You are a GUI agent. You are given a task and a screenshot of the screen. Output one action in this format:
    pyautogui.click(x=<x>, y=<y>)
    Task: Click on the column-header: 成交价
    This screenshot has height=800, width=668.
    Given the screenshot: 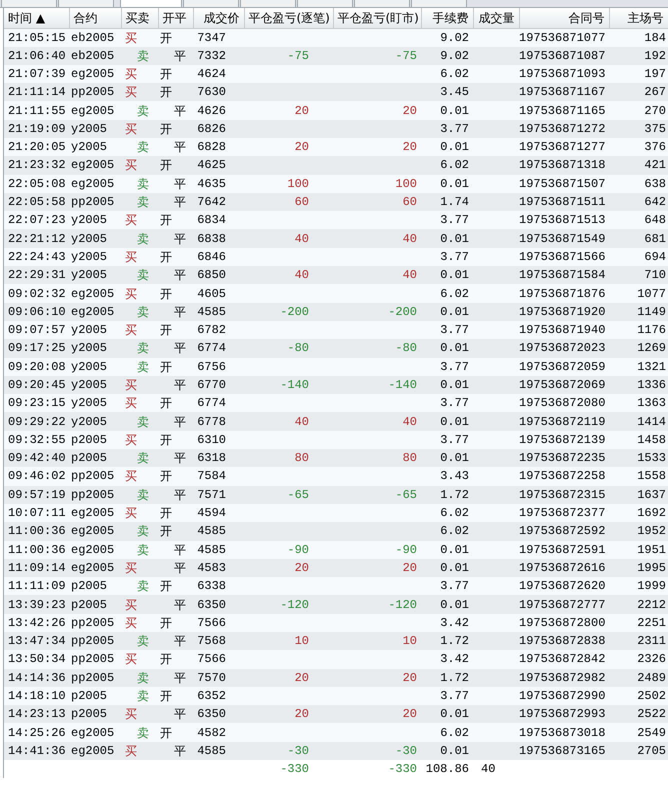 What is the action you would take?
    pyautogui.click(x=218, y=18)
    